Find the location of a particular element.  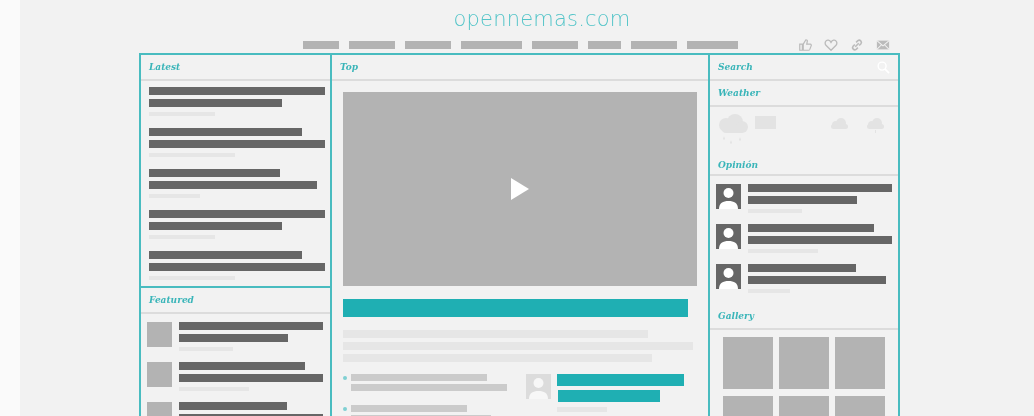

section-title: Opinión is located at coordinates (738, 165).